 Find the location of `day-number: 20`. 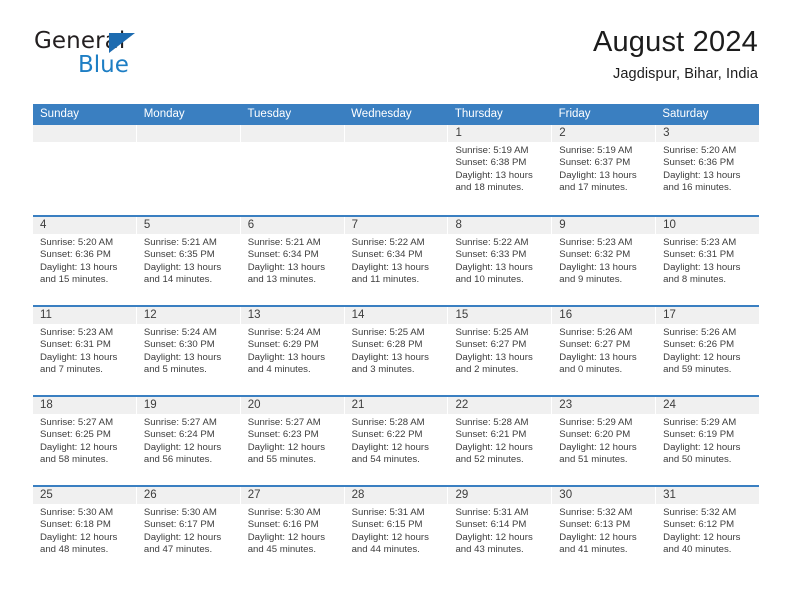

day-number: 20 is located at coordinates (292, 405).